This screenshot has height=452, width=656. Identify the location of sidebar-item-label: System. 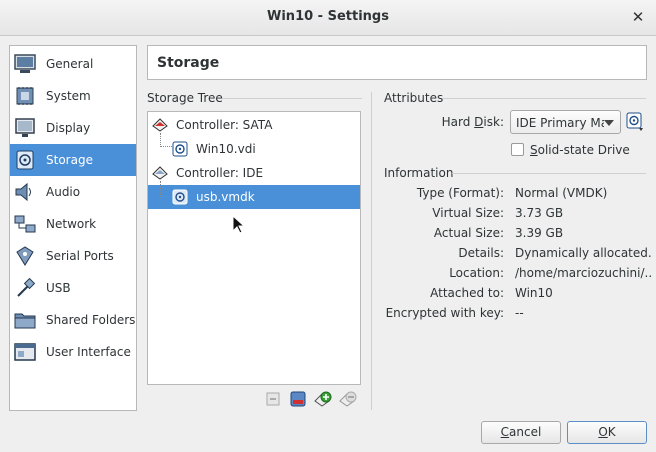
(68, 96).